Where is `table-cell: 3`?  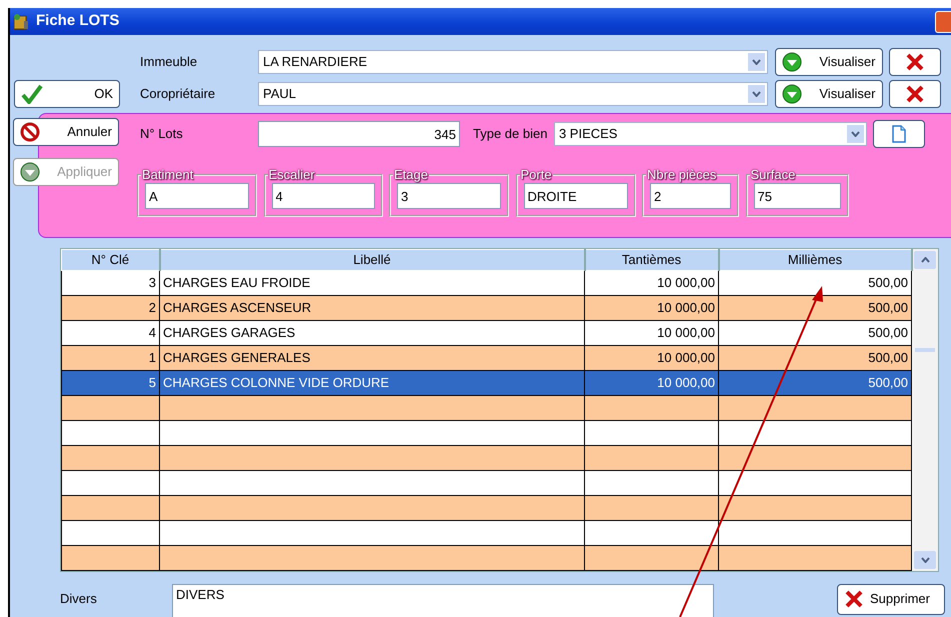
table-cell: 3 is located at coordinates (111, 282).